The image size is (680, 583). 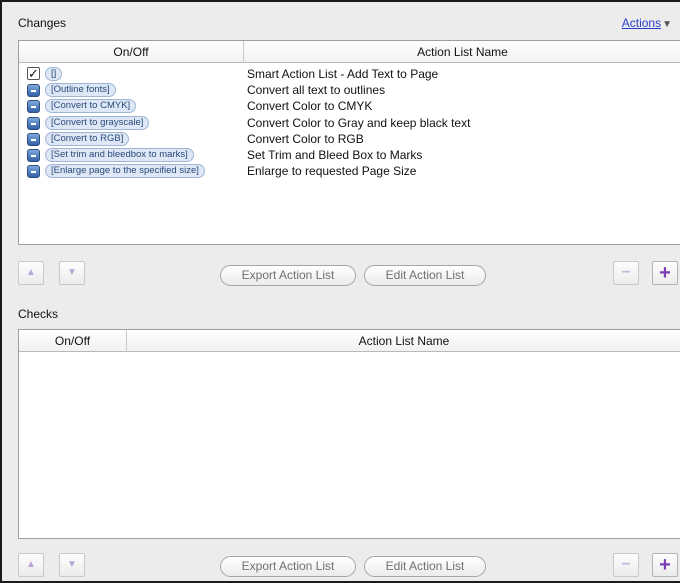 What do you see at coordinates (91, 106) in the screenshot?
I see `action-tag: [Convert to CMYK]` at bounding box center [91, 106].